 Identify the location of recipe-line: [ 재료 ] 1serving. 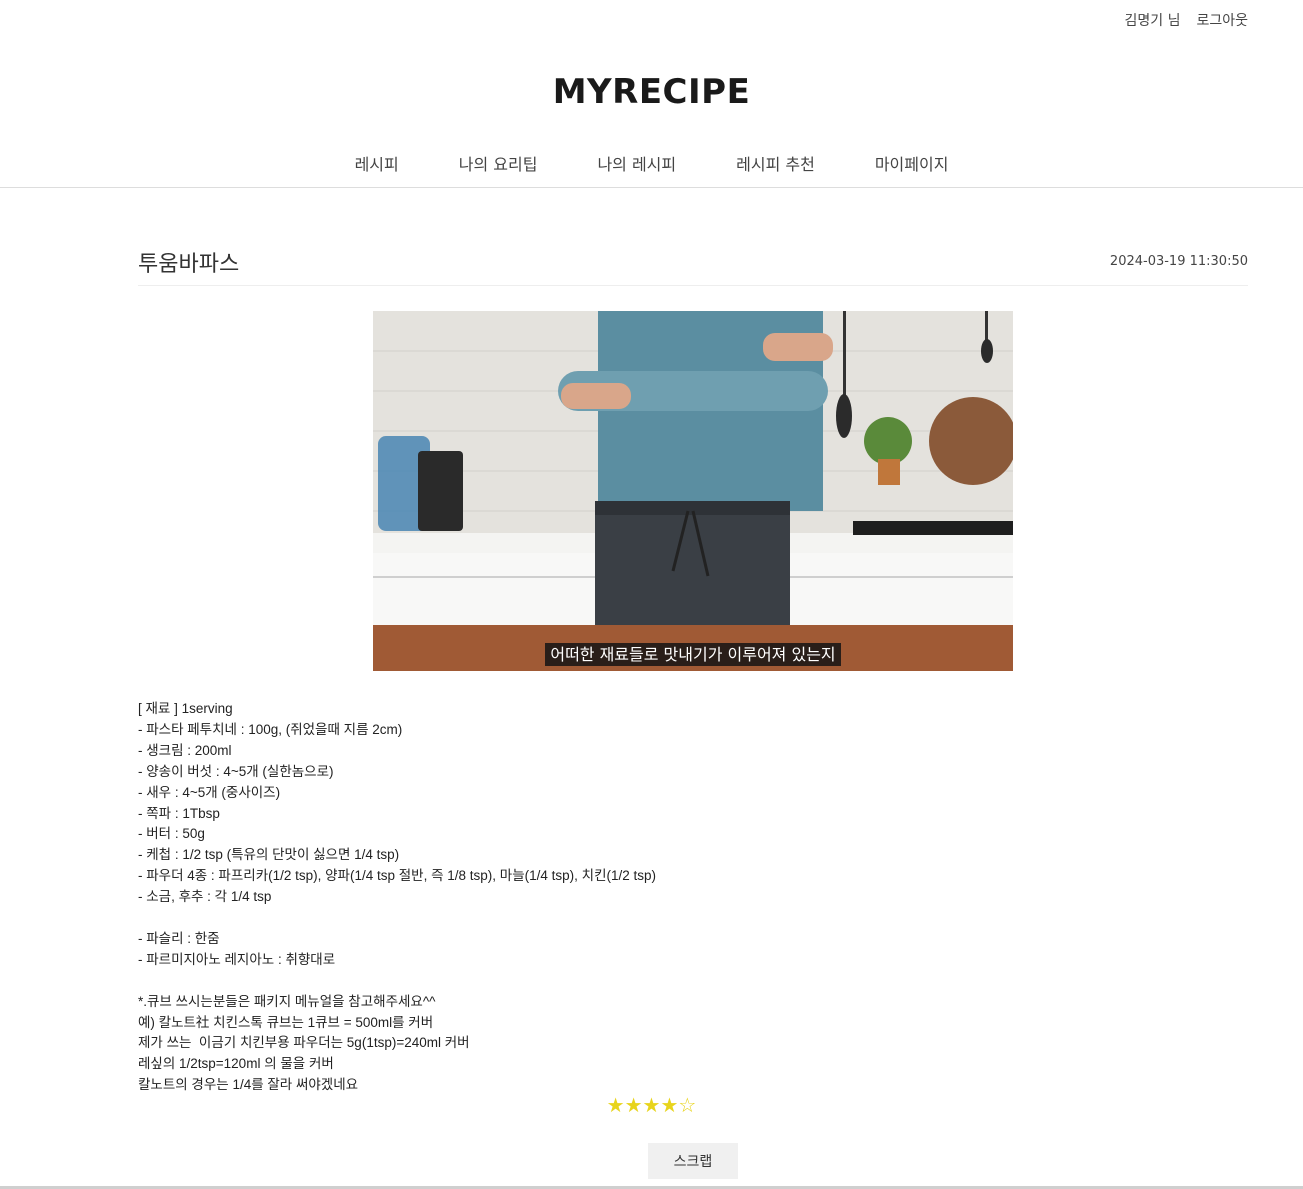
(185, 708).